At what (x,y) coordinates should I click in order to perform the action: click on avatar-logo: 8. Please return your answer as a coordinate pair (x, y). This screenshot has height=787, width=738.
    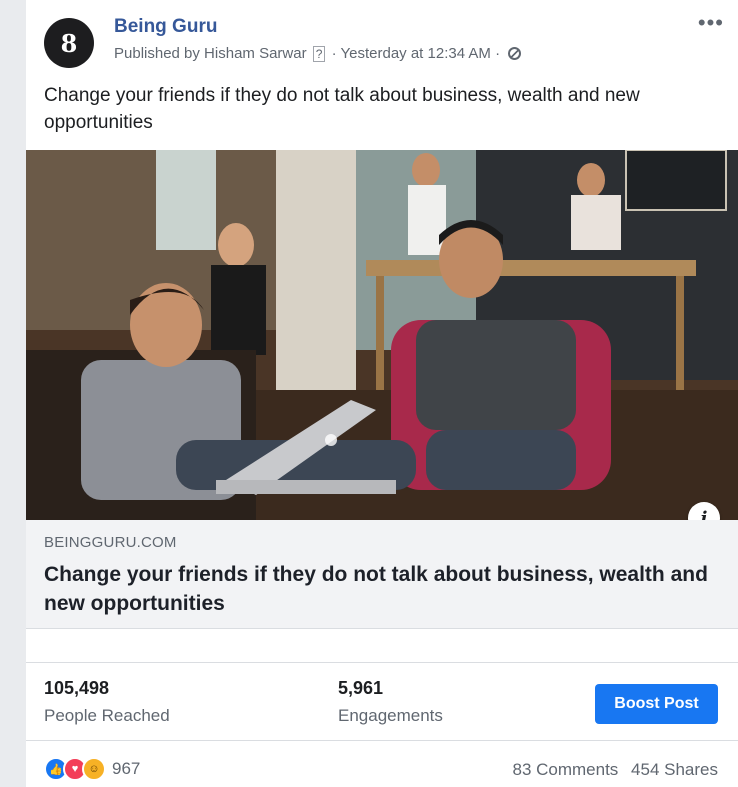
    Looking at the image, I should click on (69, 43).